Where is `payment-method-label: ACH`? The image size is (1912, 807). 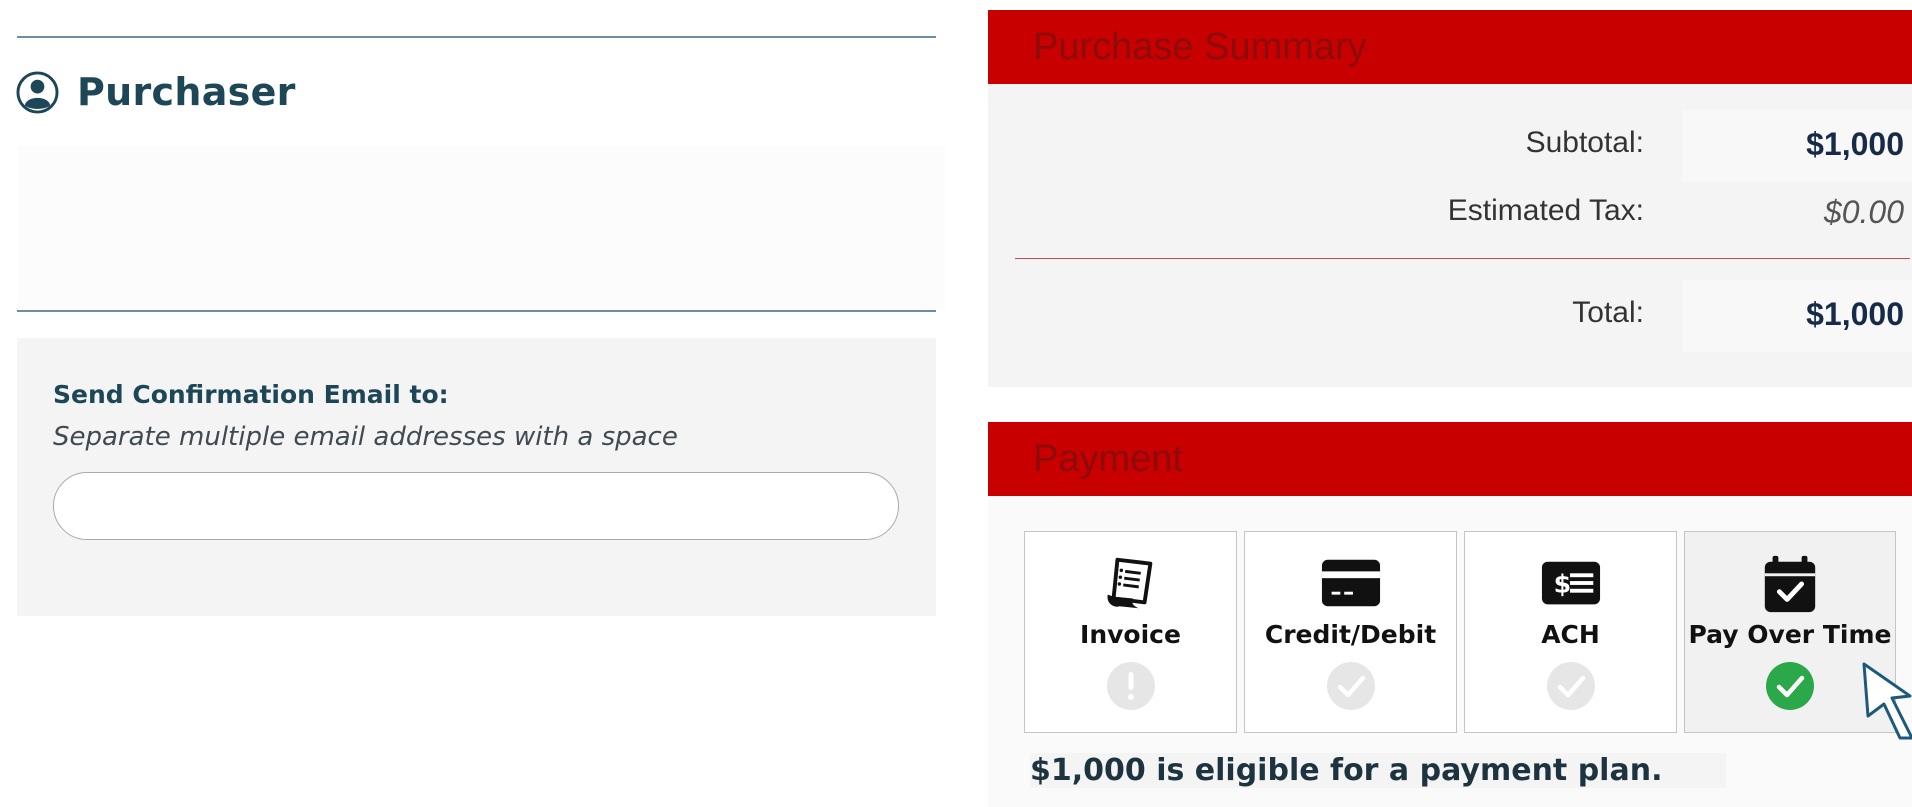 payment-method-label: ACH is located at coordinates (1570, 634).